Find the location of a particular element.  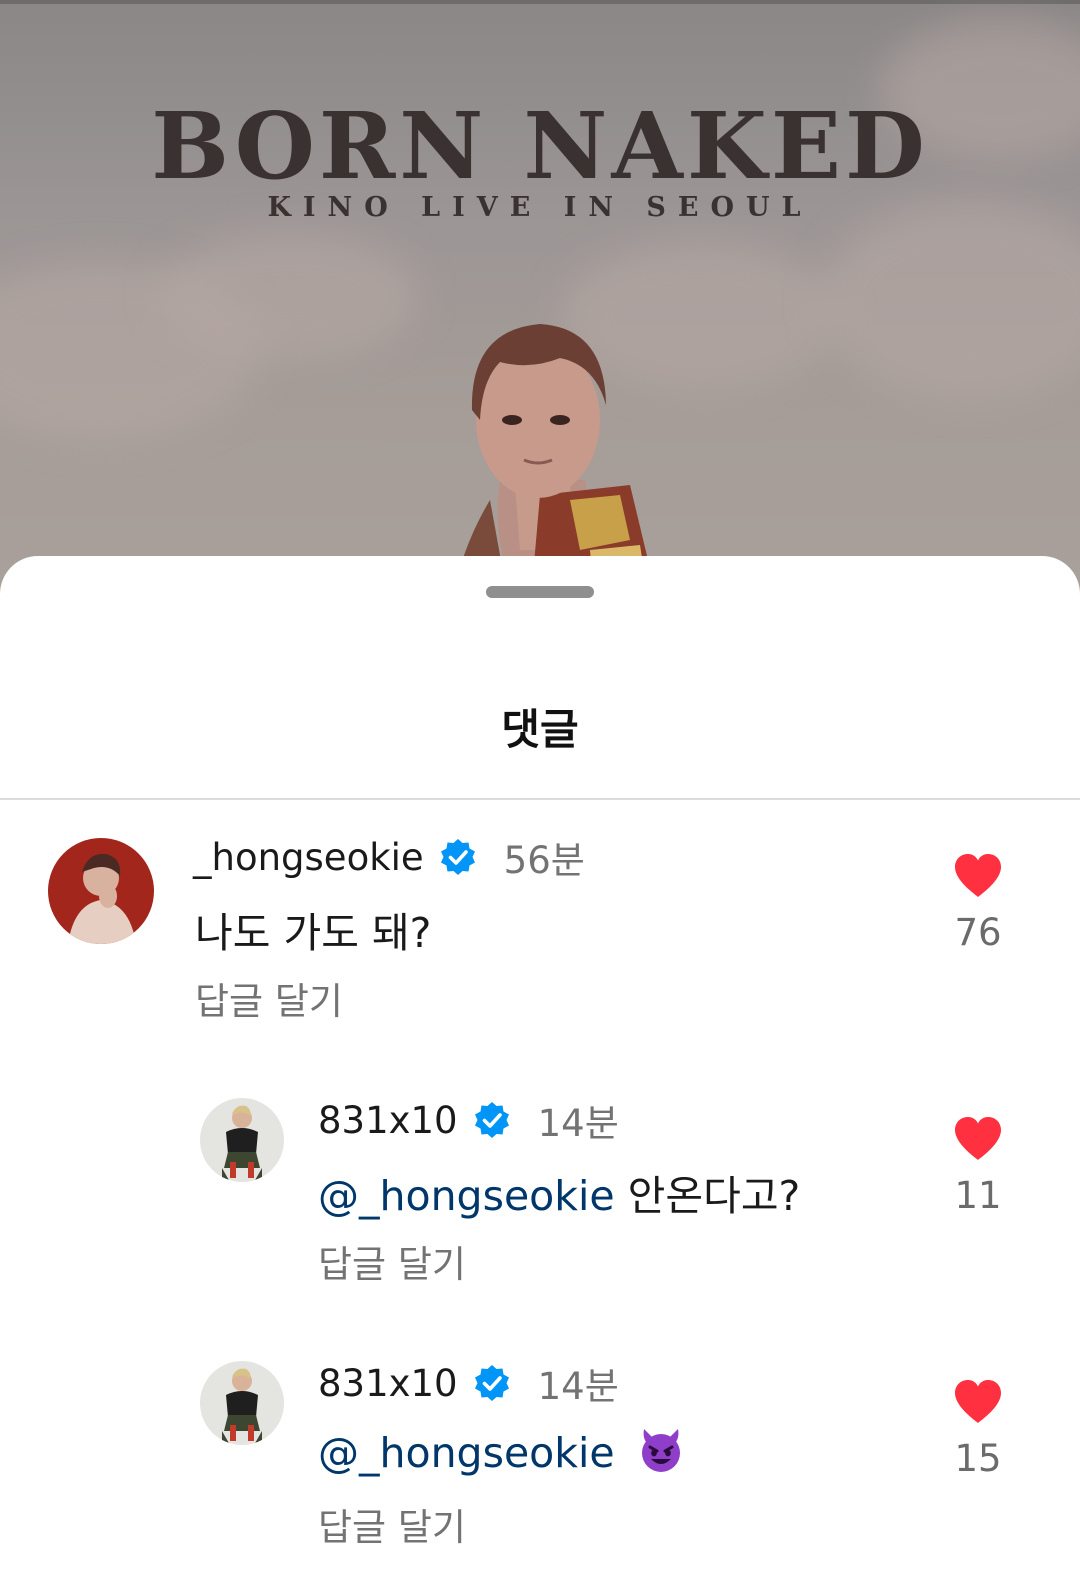

reply-comment-item: 831x10 14분 @_hongseokie 안온다고? 답글 달기 11 is located at coordinates (540, 1198).